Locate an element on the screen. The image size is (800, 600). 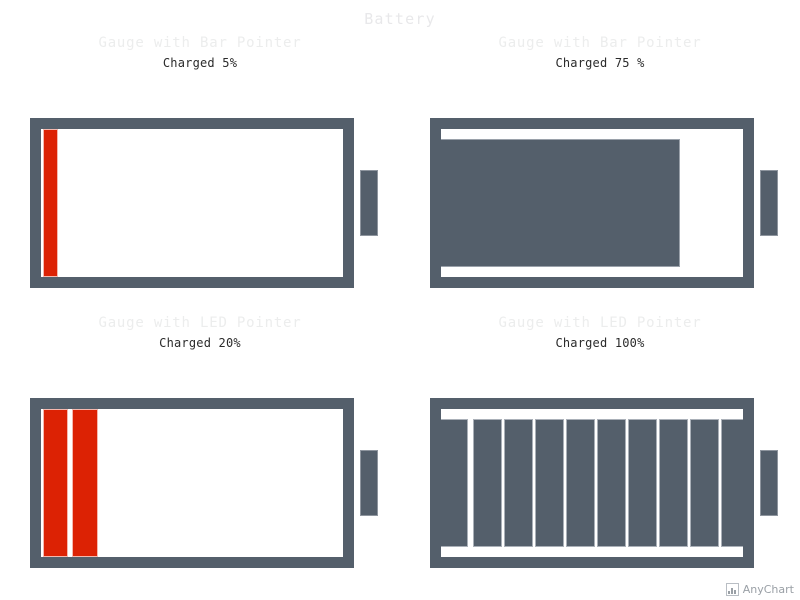
anychart-credits: AnyChart is located at coordinates (759, 589).